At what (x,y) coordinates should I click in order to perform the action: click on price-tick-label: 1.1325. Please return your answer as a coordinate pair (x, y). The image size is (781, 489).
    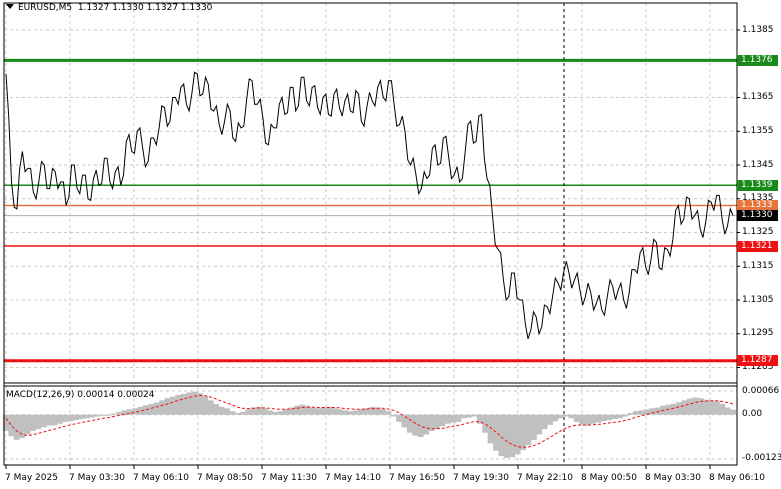
    Looking at the image, I should click on (758, 232).